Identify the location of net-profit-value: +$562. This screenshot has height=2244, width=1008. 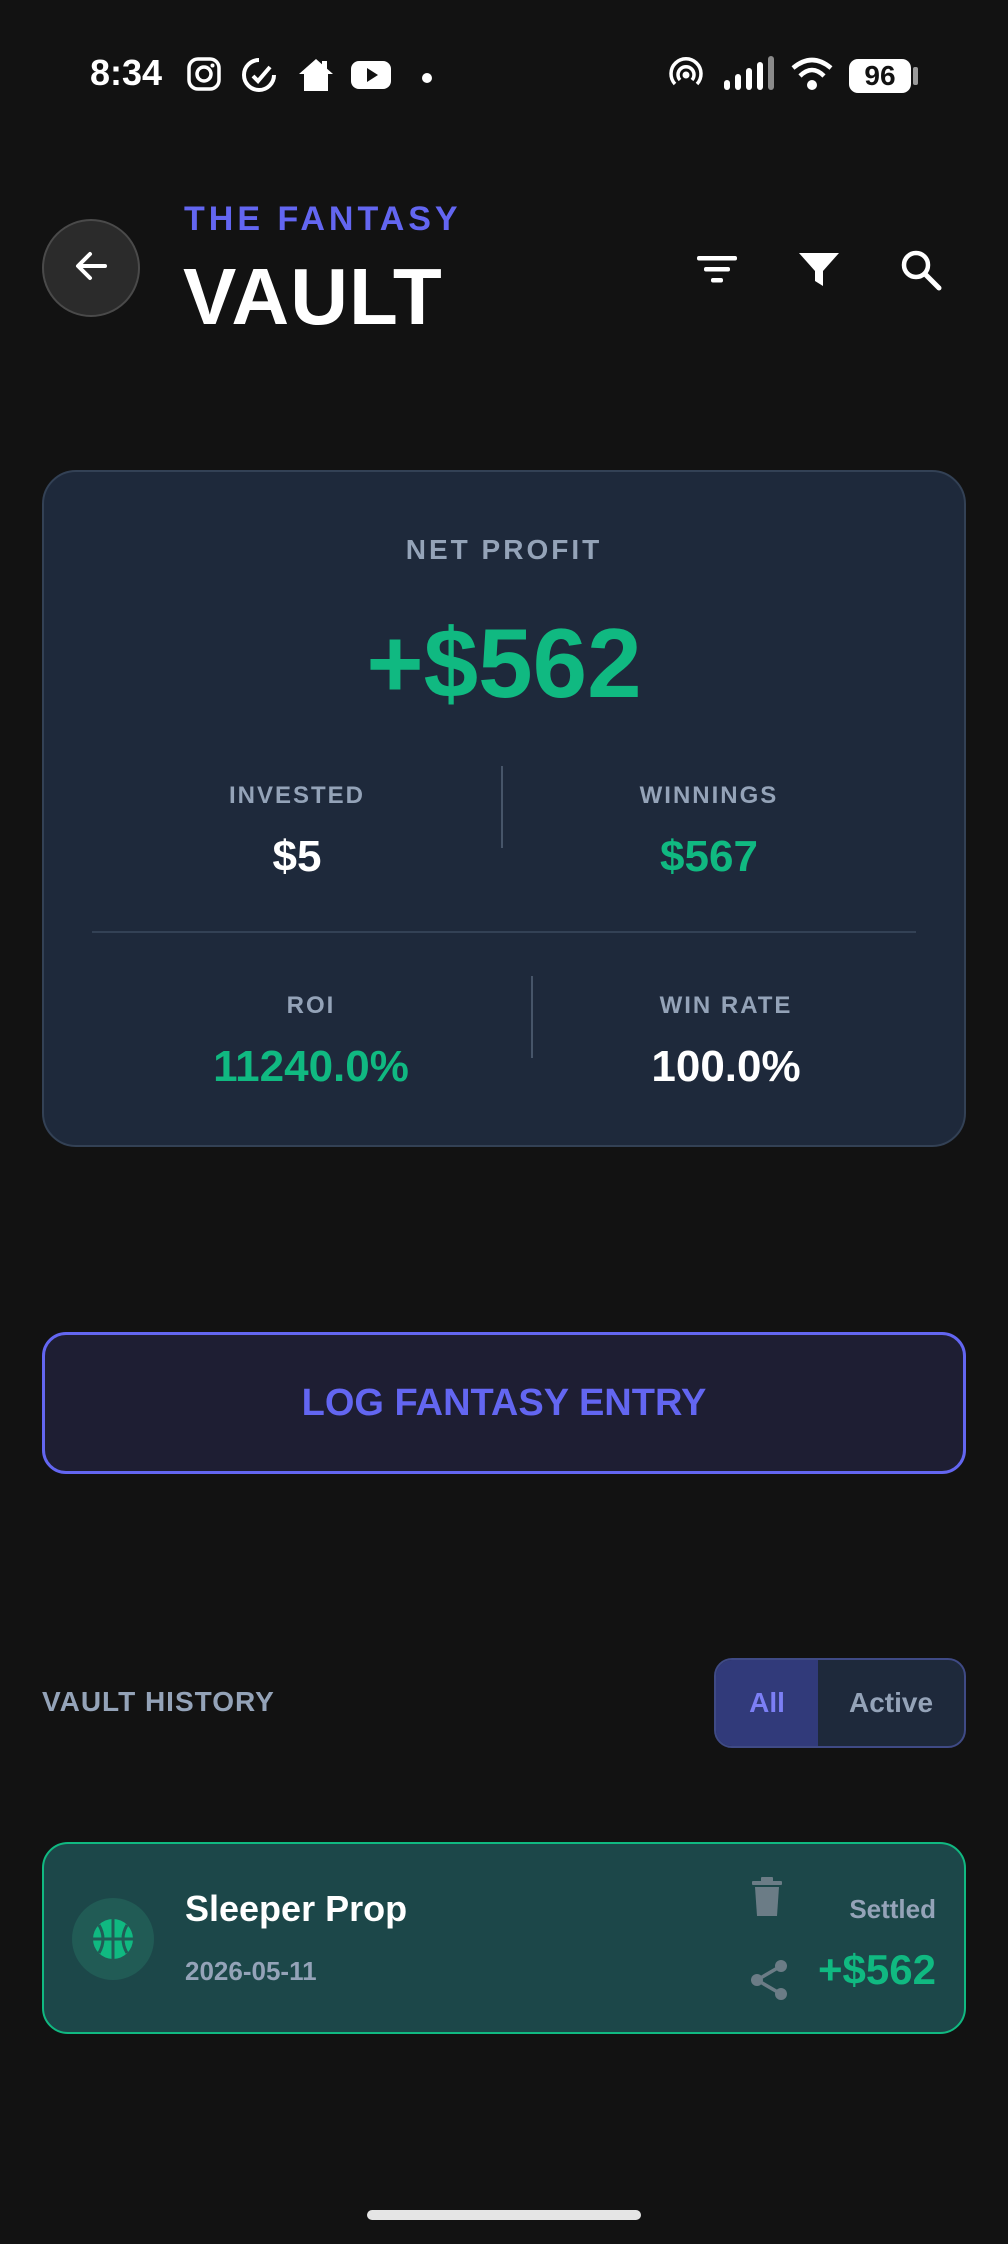
(504, 663).